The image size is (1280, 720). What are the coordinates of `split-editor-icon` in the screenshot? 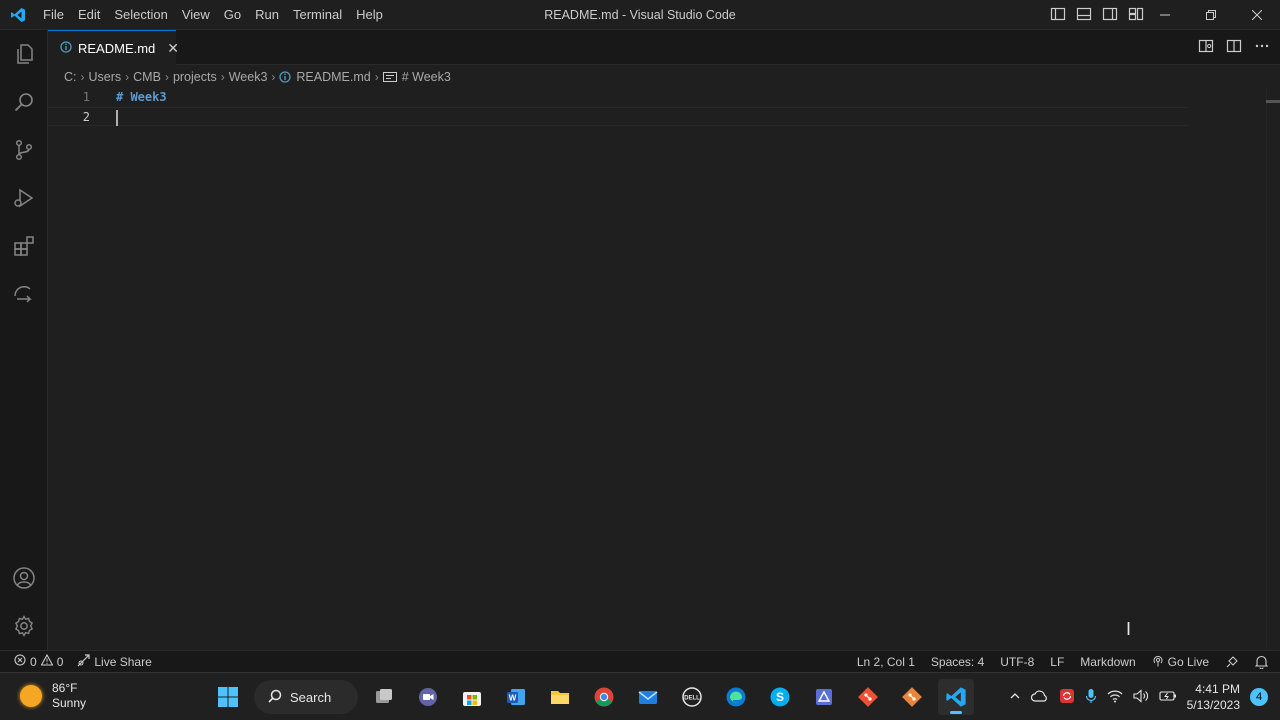 It's located at (1234, 47).